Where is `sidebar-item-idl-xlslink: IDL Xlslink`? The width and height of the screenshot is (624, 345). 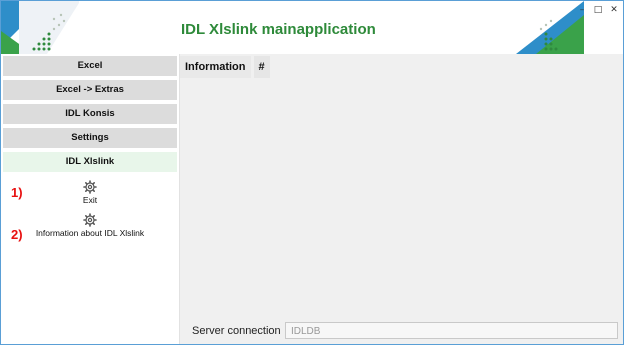
sidebar-item-idl-xlslink: IDL Xlslink is located at coordinates (90, 162).